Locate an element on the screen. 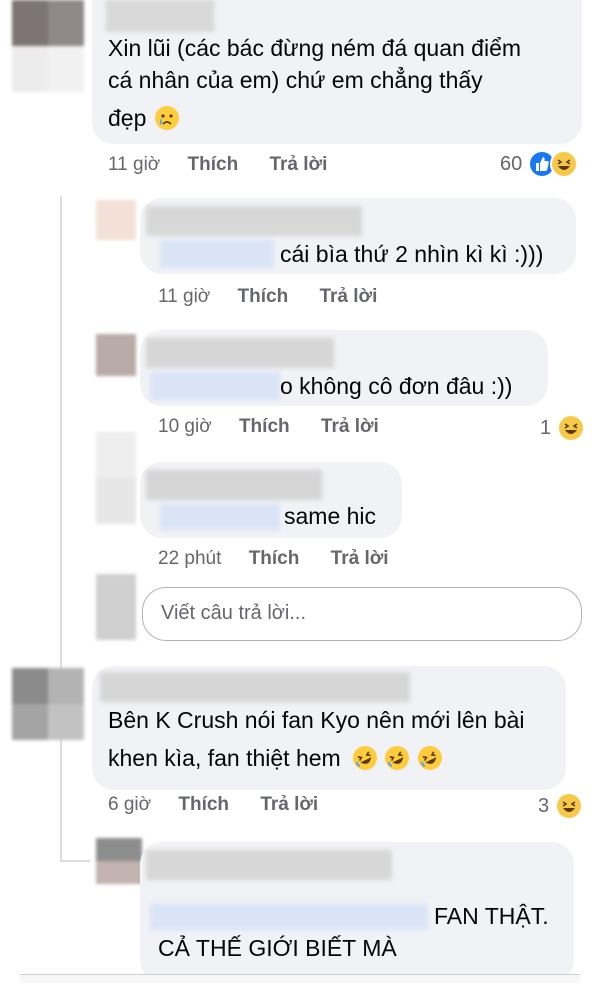  comment-time: 22 phút is located at coordinates (189, 558).